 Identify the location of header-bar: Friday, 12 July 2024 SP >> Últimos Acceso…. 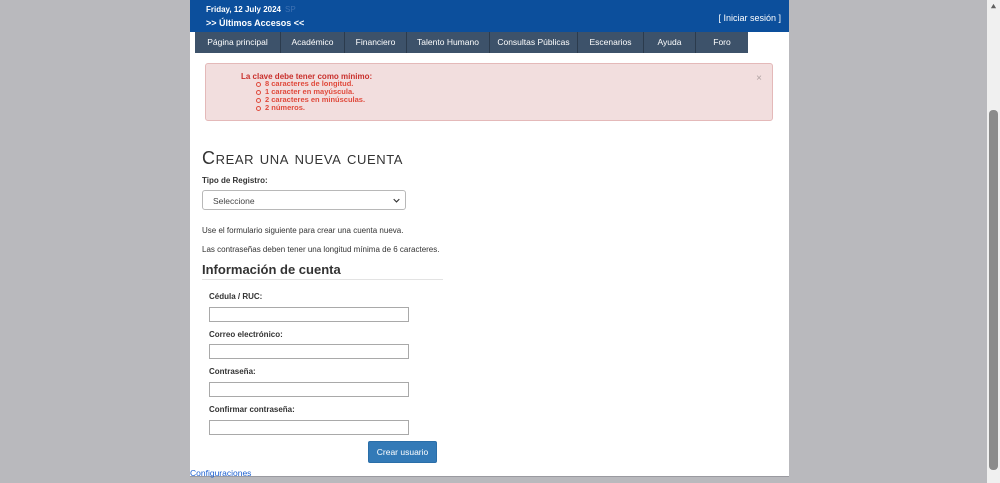
(489, 16).